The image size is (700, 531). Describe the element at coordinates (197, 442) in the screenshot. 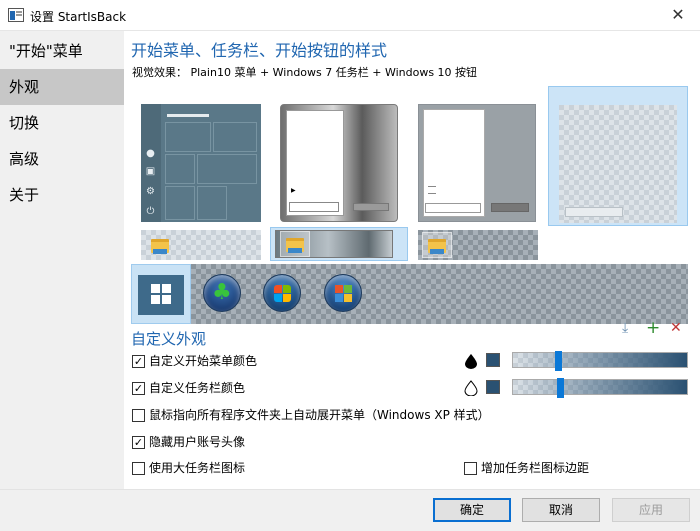

I see `option-label: 隐藏用户账号头像` at that location.